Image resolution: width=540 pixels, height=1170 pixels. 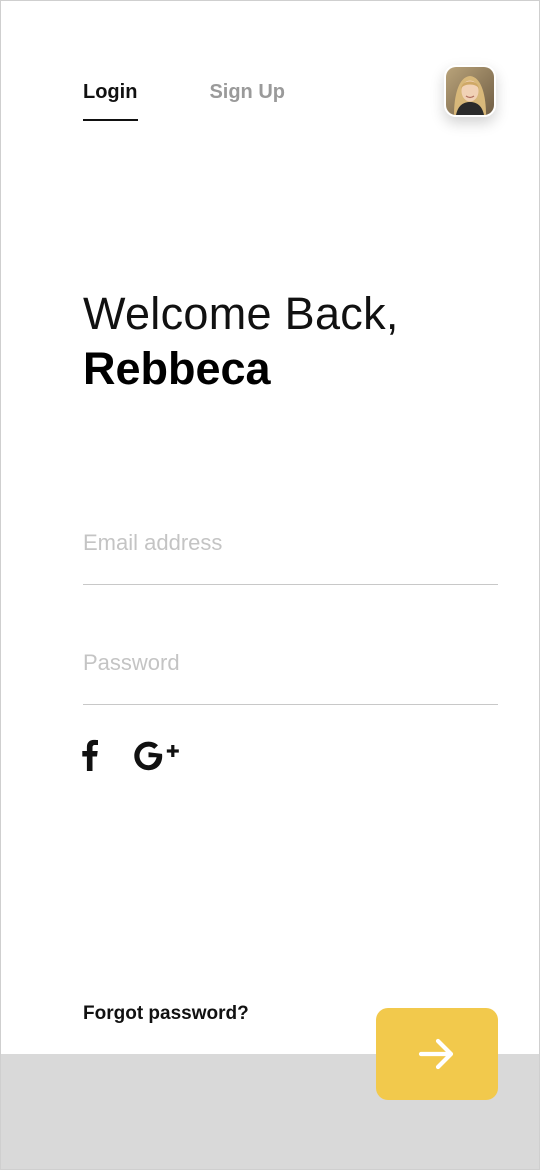 I want to click on email-field, so click(x=290, y=554).